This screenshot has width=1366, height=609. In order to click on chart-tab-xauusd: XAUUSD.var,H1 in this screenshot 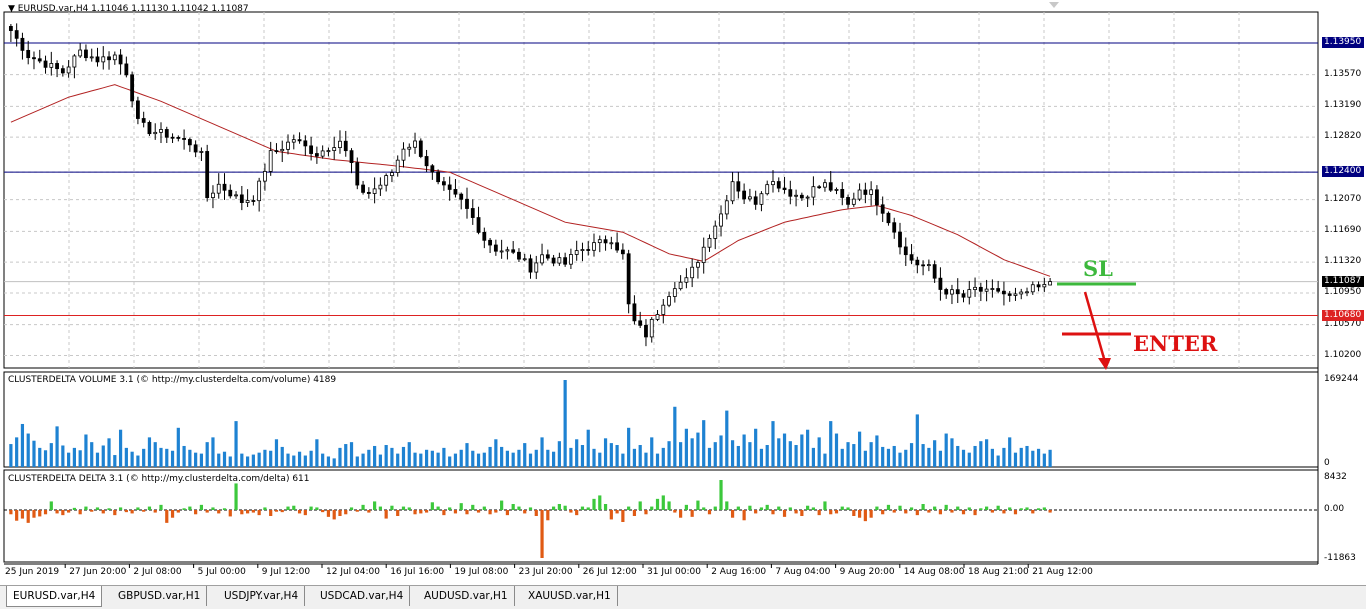, I will do `click(570, 596)`.